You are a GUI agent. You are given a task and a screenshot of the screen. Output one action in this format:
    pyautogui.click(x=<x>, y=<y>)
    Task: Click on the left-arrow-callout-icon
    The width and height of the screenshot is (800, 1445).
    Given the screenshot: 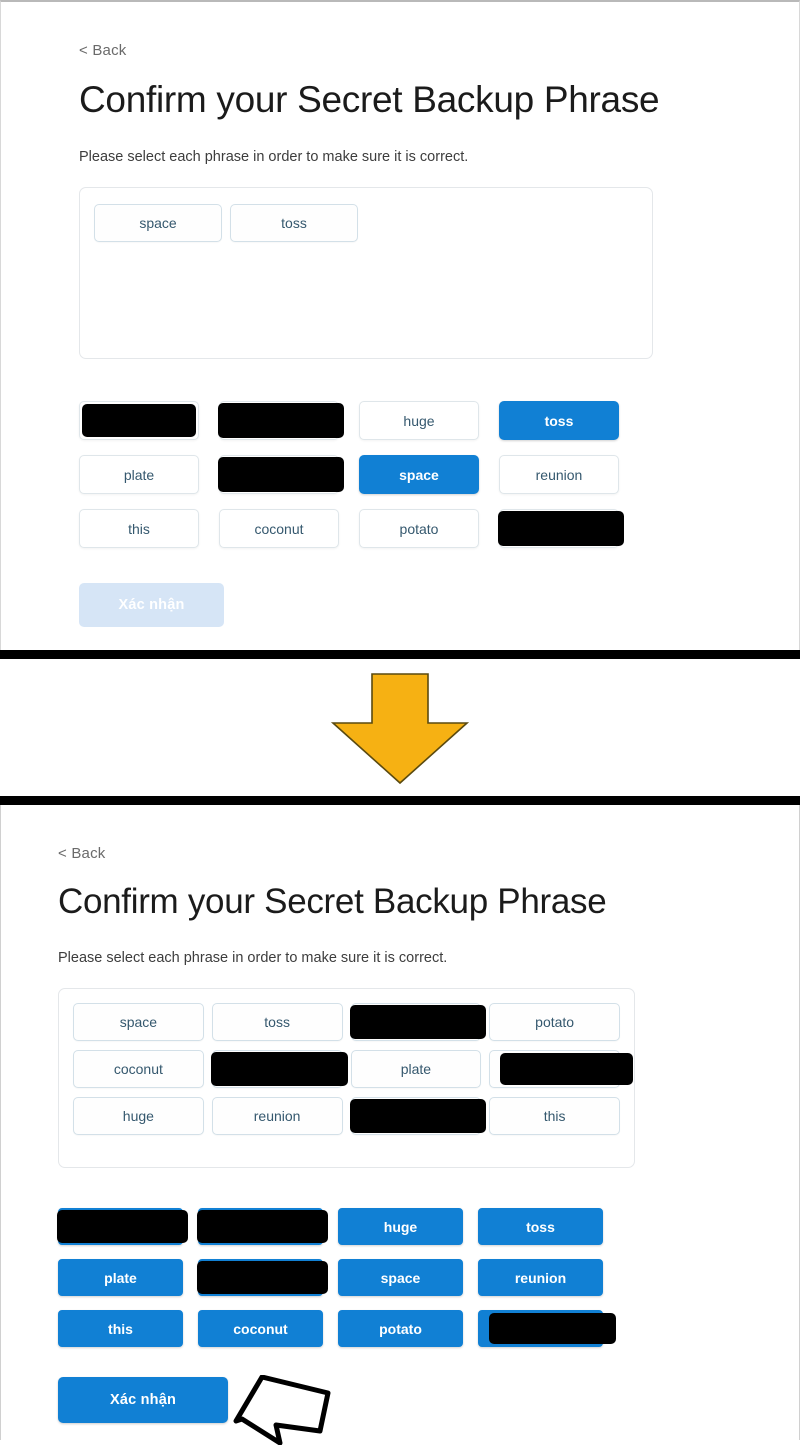 What is the action you would take?
    pyautogui.click(x=282, y=1410)
    